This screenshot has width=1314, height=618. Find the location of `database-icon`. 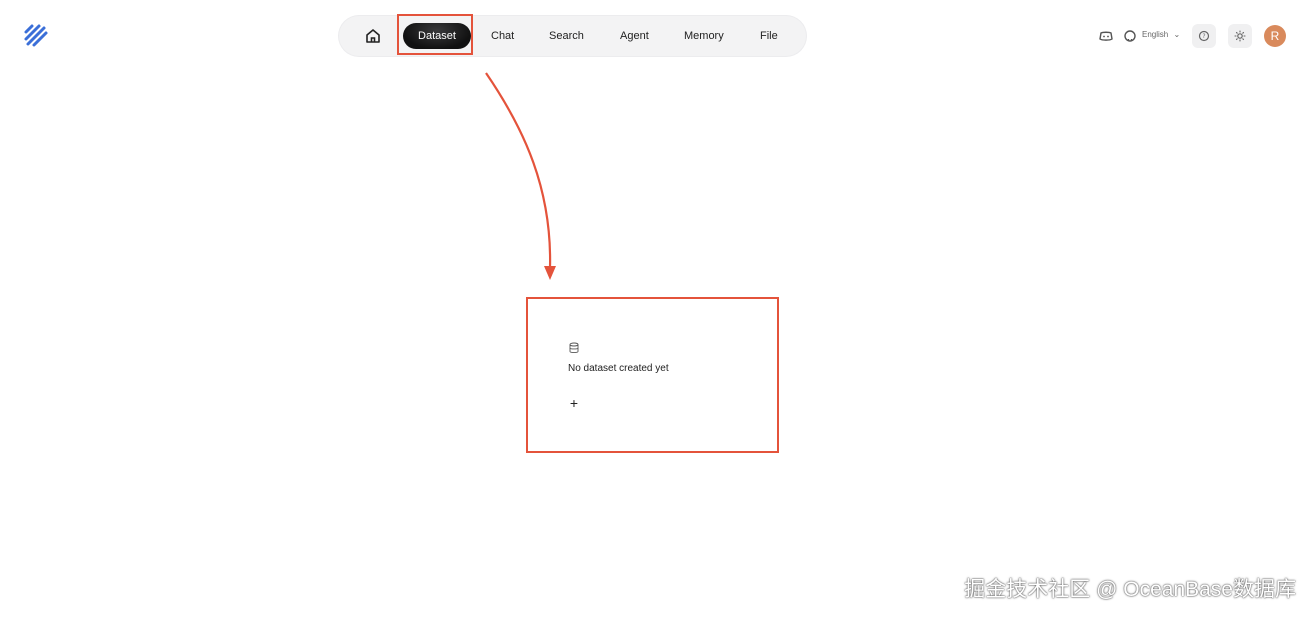

database-icon is located at coordinates (574, 347).